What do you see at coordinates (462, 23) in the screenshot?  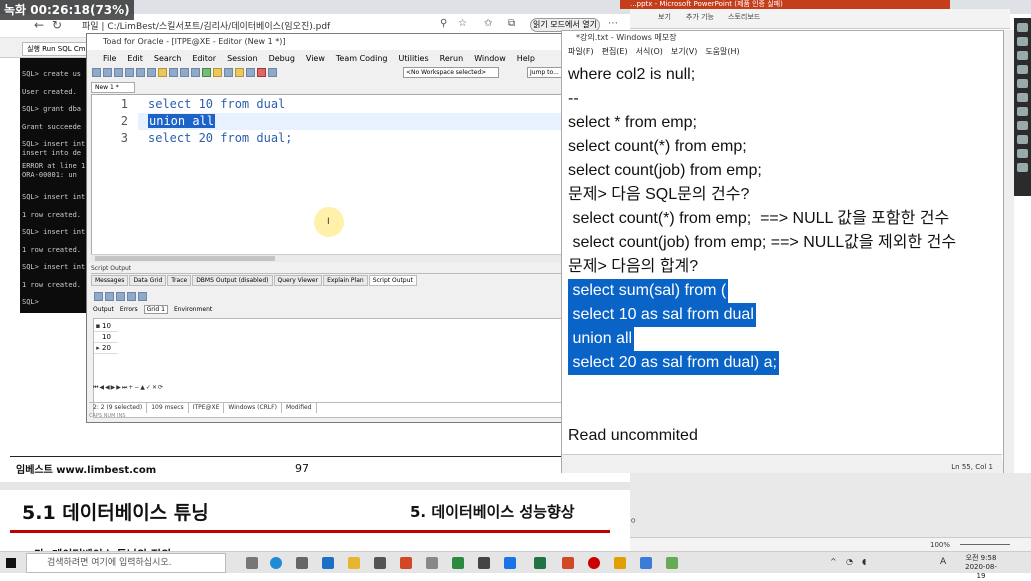 I see `star-icon: ☆` at bounding box center [462, 23].